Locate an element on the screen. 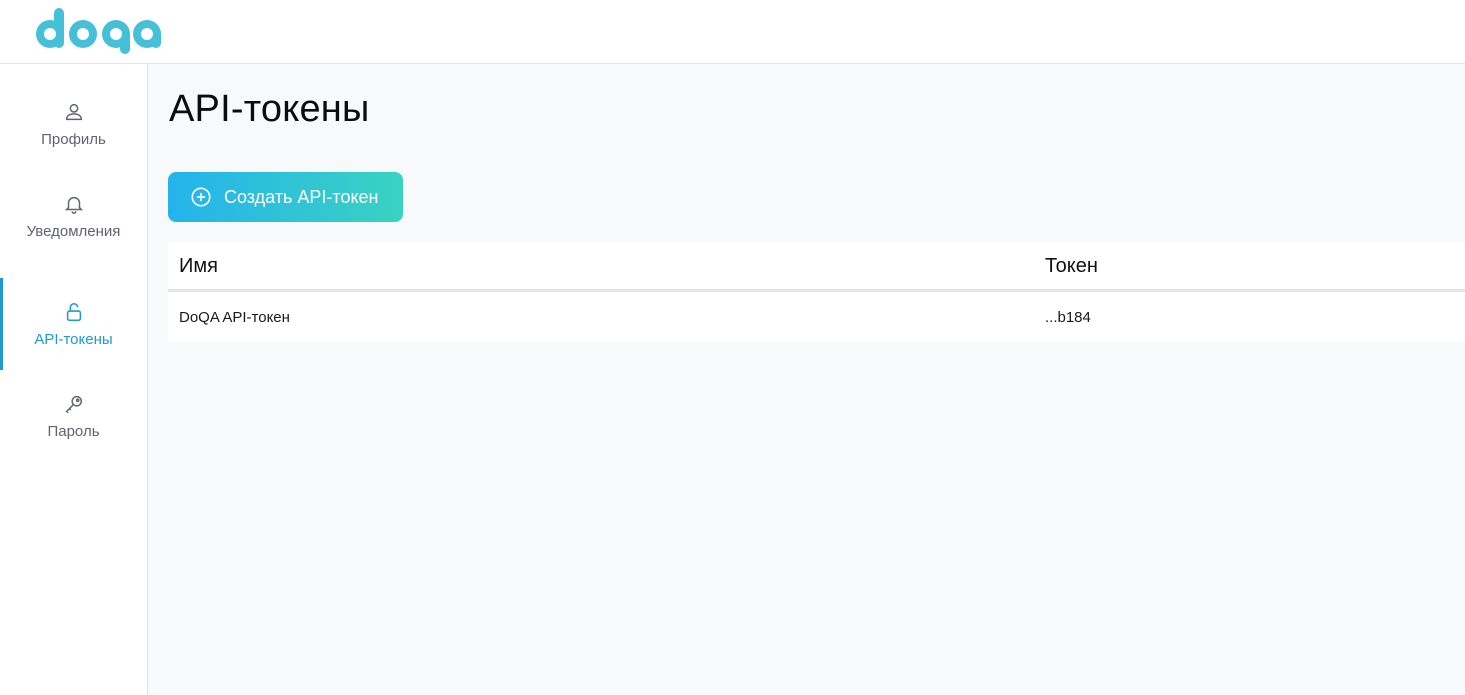 This screenshot has height=695, width=1465. table-header: Имя Токен is located at coordinates (816, 267).